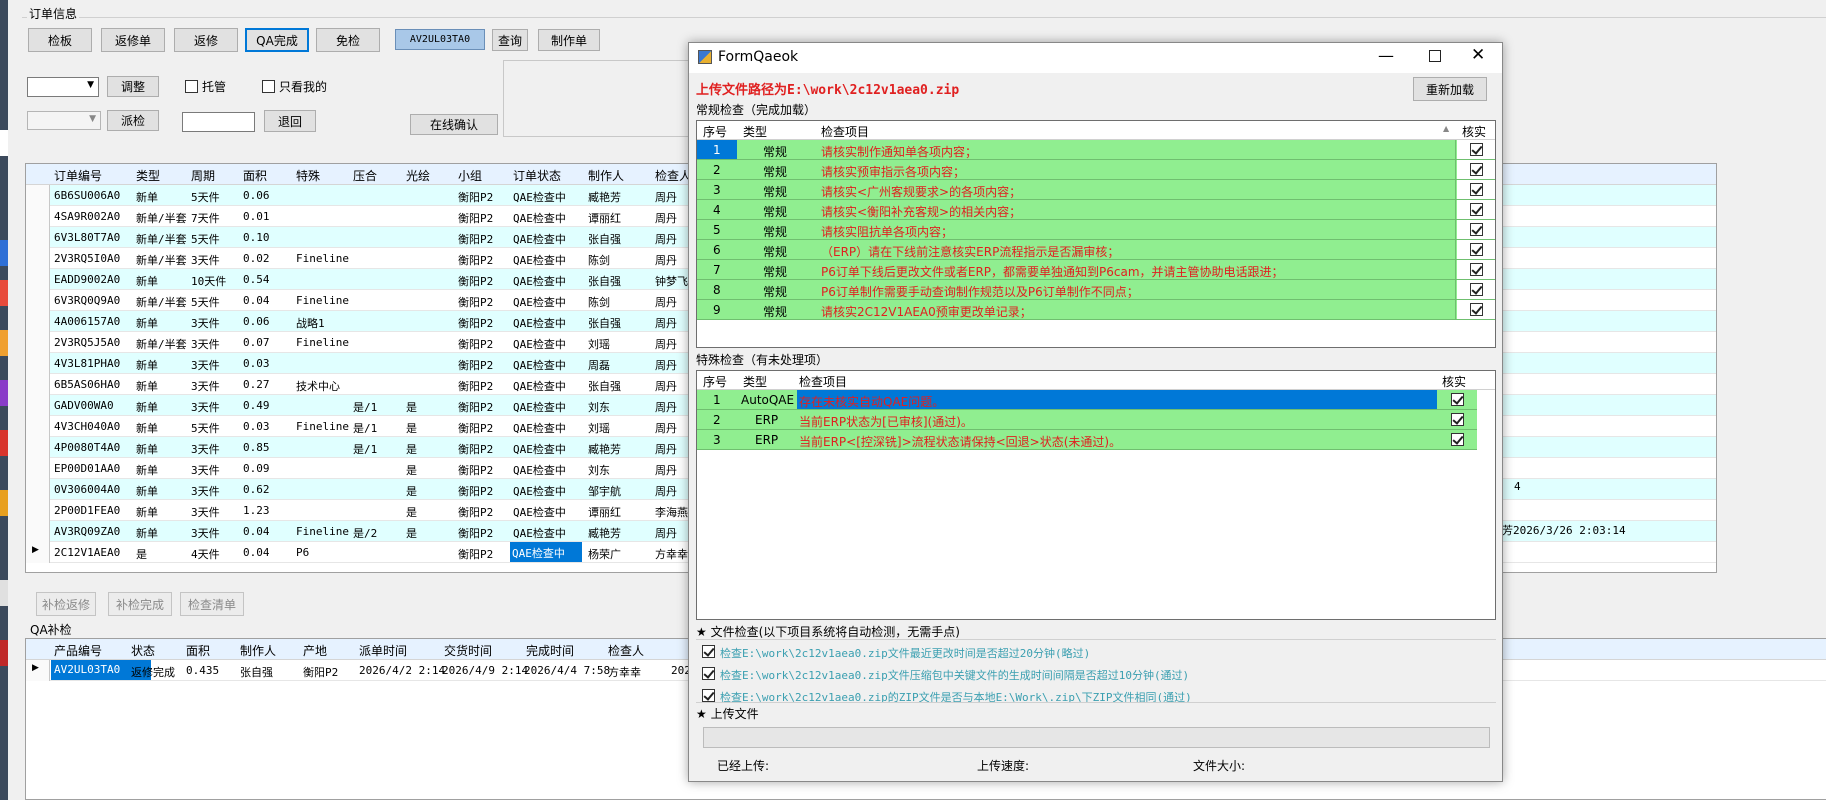 The width and height of the screenshot is (1826, 800). What do you see at coordinates (133, 120) in the screenshot?
I see `paijian-button: 派检` at bounding box center [133, 120].